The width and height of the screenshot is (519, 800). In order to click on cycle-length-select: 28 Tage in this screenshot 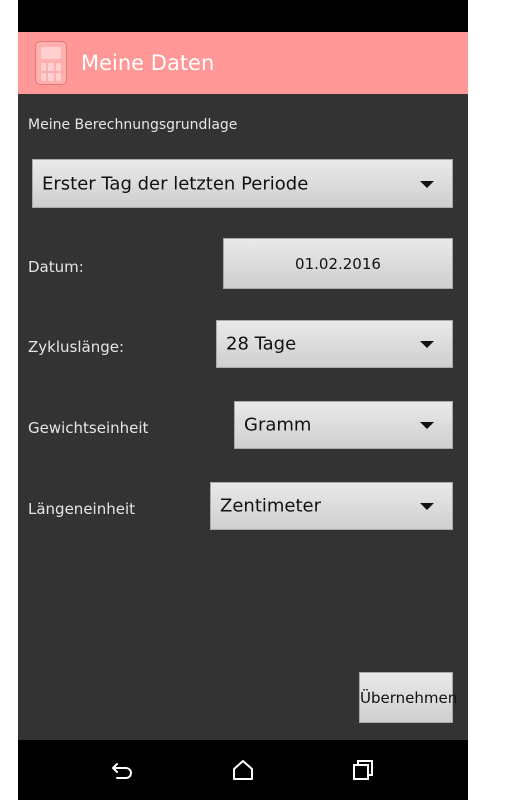, I will do `click(334, 344)`.